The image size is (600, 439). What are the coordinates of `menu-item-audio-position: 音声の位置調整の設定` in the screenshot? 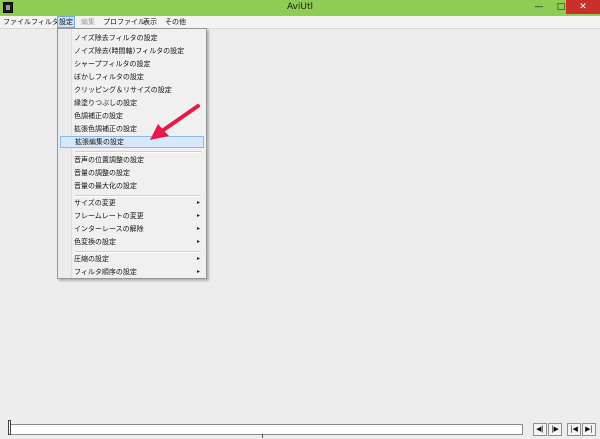 It's located at (132, 160).